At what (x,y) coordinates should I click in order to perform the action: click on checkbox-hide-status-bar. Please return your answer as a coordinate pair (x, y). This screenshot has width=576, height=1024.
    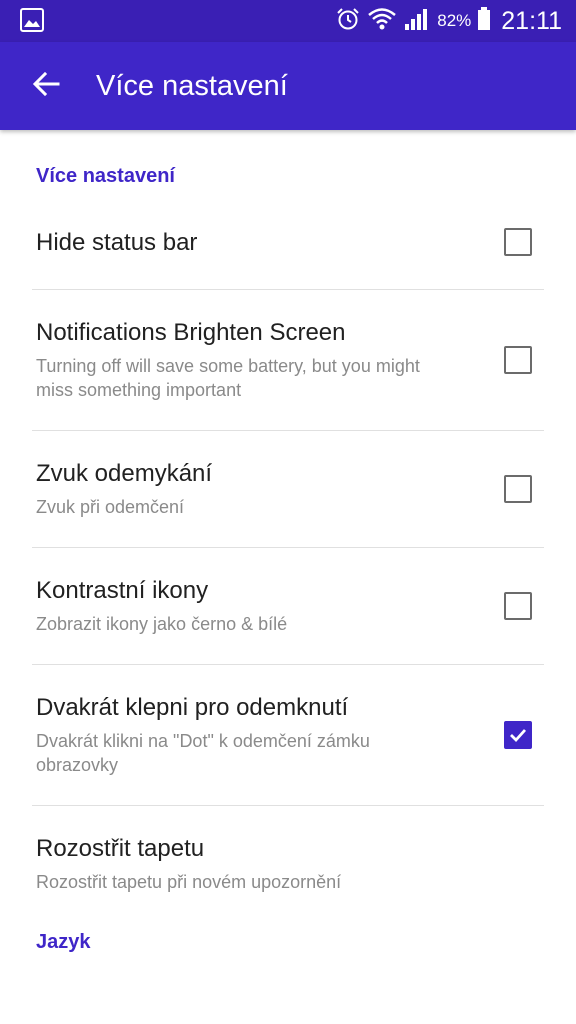
    Looking at the image, I should click on (518, 241).